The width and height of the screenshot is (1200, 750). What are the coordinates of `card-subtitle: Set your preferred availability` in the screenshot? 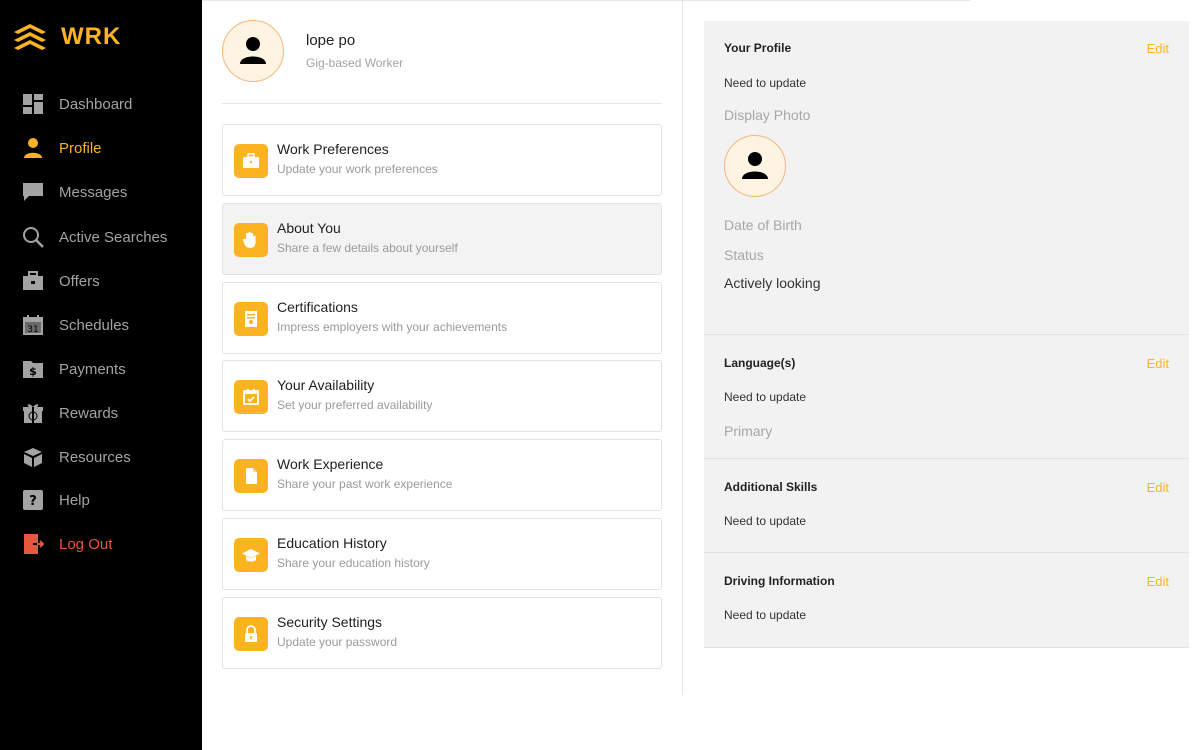 It's located at (355, 405).